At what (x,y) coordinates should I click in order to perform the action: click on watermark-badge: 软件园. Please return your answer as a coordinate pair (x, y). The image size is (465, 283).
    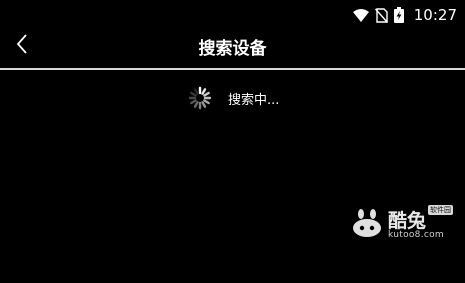
    Looking at the image, I should click on (440, 210).